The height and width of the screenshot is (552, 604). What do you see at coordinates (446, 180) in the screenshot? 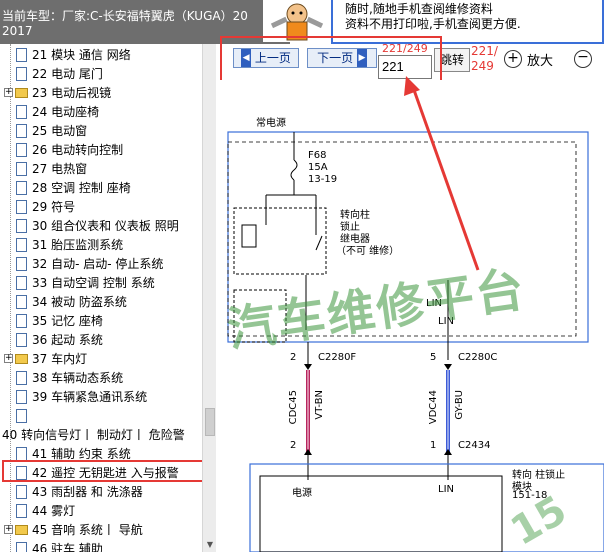
I see `annotation-arrow-line` at bounding box center [446, 180].